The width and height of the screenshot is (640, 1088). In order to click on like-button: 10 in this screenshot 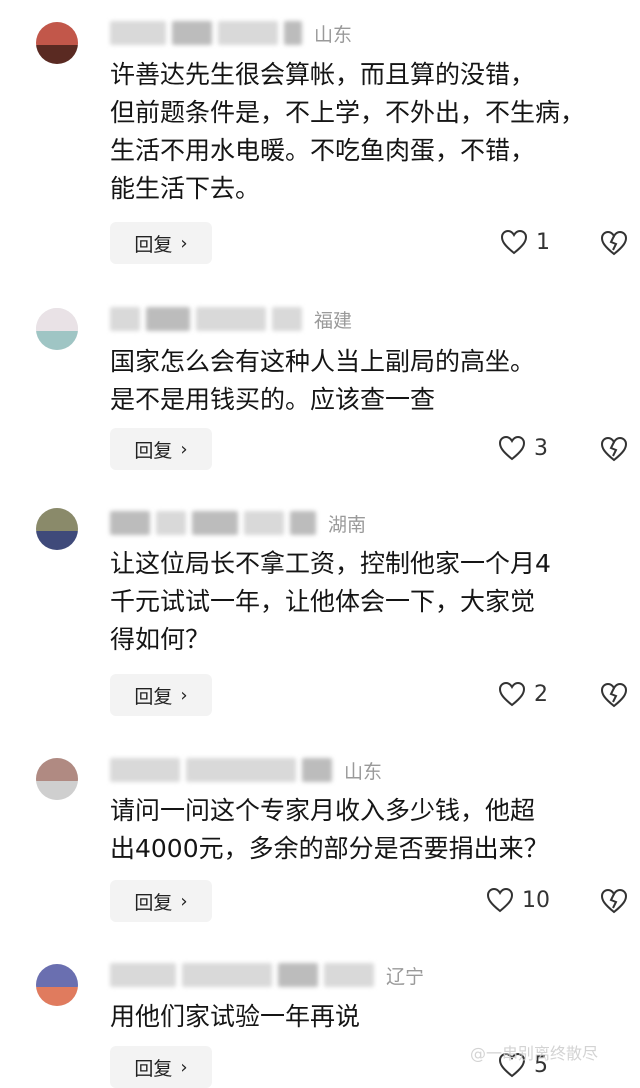, I will do `click(518, 900)`.